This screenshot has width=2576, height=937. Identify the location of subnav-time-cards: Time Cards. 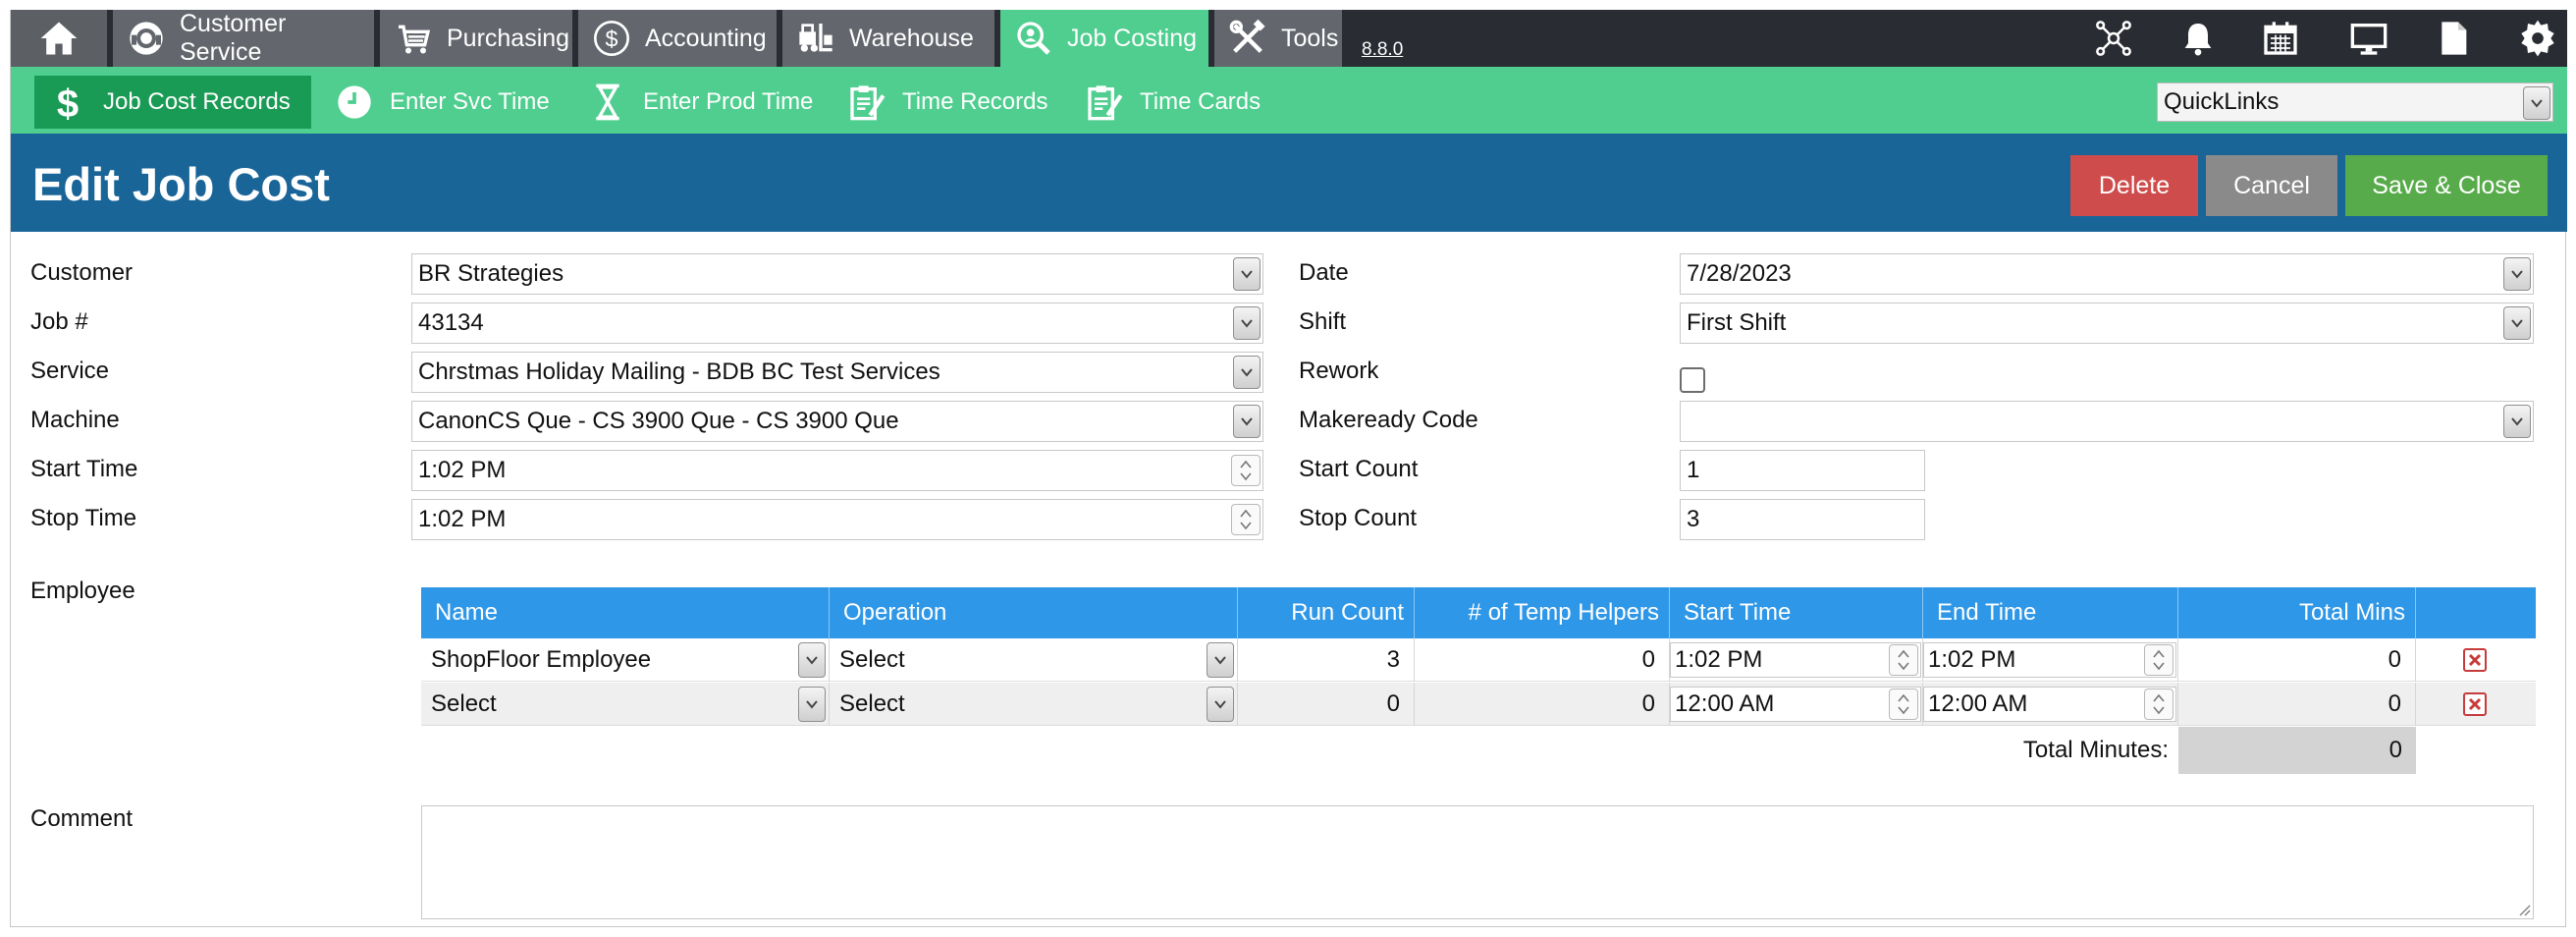
(1179, 102).